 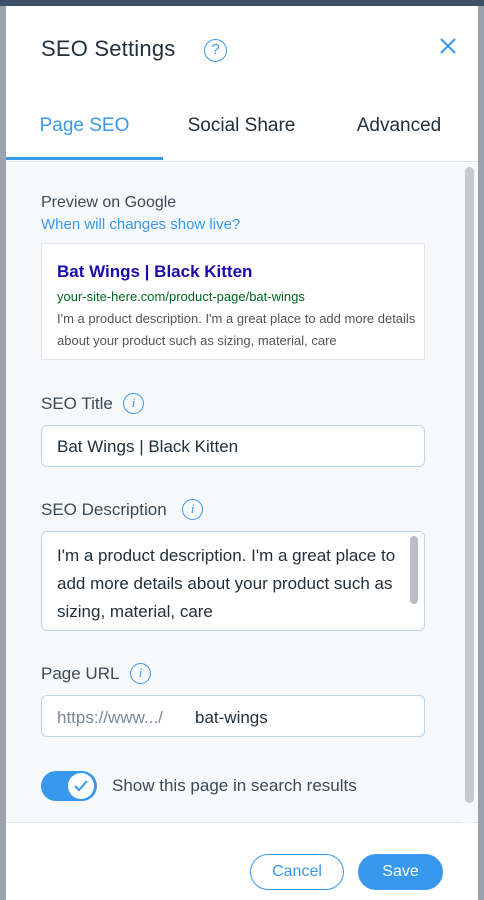 I want to click on panel-title: SEO Settings, so click(x=108, y=48).